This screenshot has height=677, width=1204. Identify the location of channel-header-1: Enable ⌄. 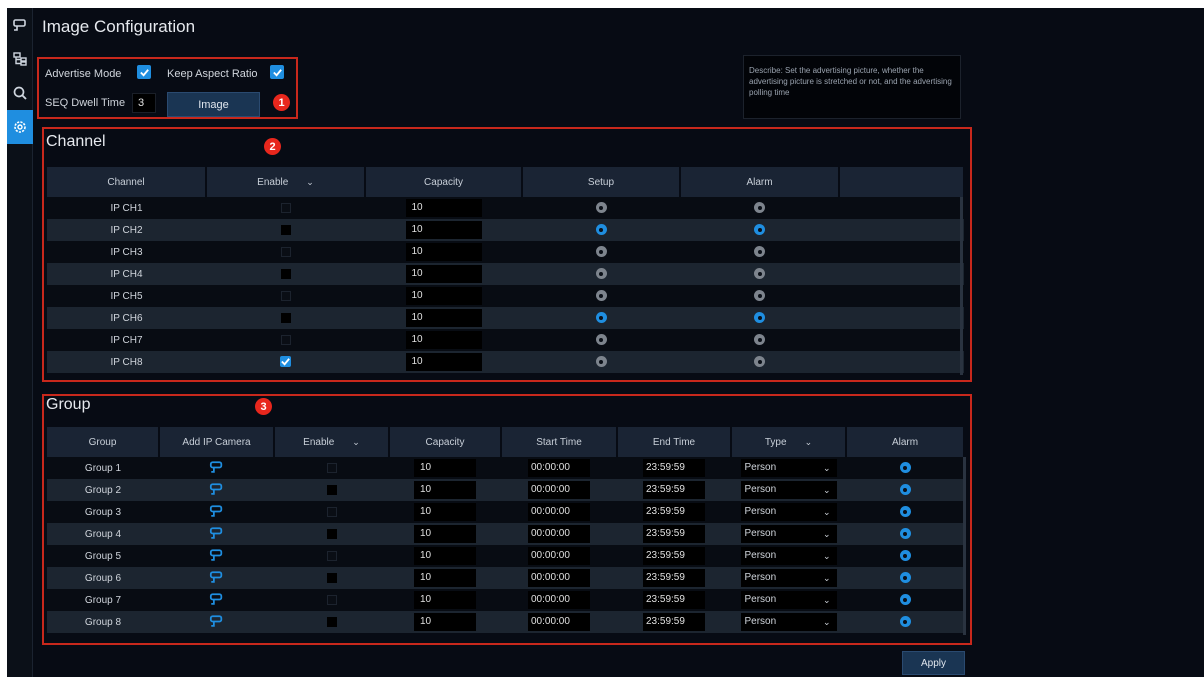
(286, 182).